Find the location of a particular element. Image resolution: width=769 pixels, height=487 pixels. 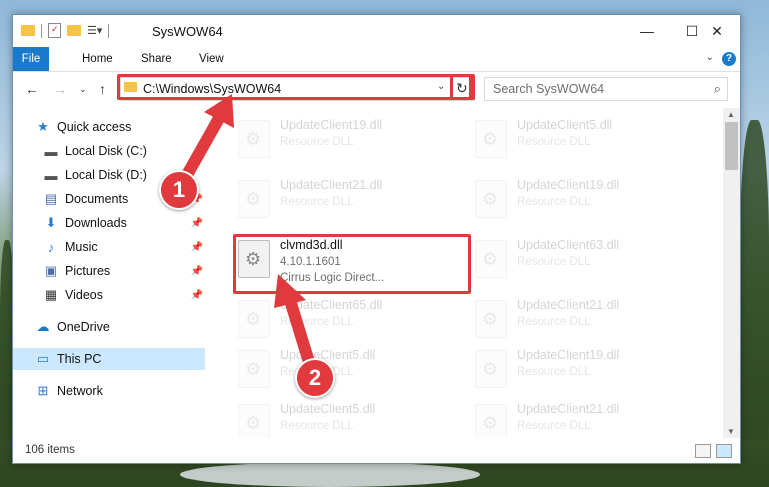

sidebar-item-onedrive: ☁ OneDrive is located at coordinates (109, 327).